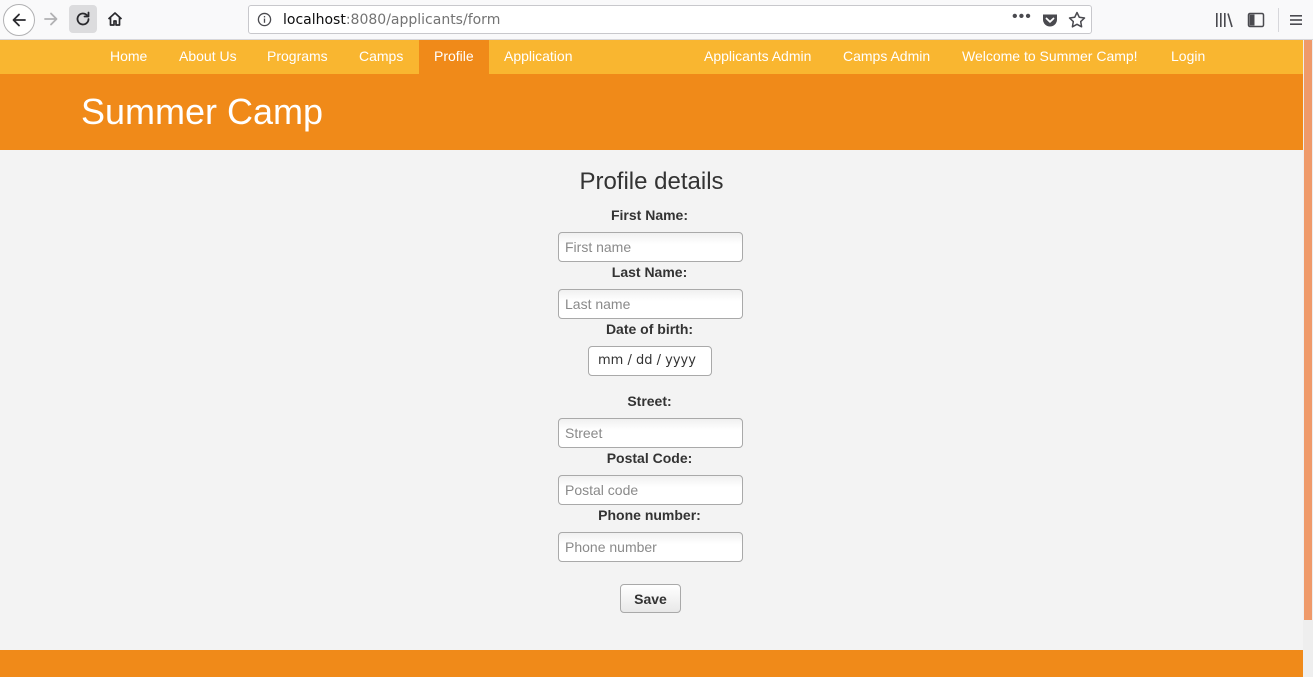  Describe the element at coordinates (670, 19) in the screenshot. I see `url-bar: localhost:8080/applicants/form •••` at that location.